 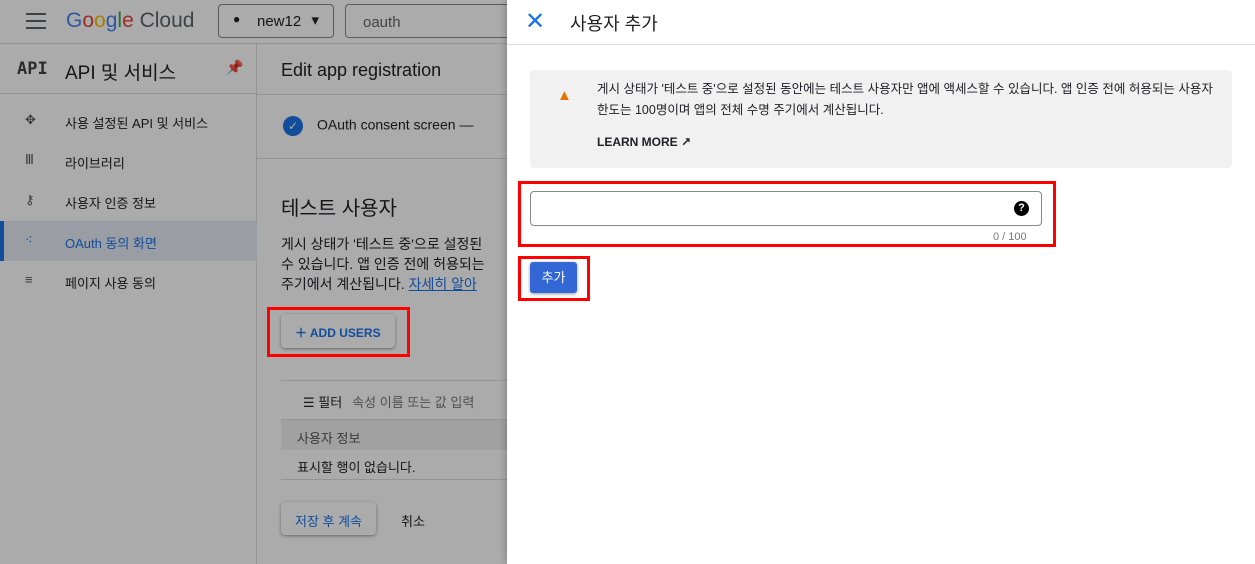 What do you see at coordinates (644, 142) in the screenshot?
I see `learn-more-link: LEARN MORE ↗` at bounding box center [644, 142].